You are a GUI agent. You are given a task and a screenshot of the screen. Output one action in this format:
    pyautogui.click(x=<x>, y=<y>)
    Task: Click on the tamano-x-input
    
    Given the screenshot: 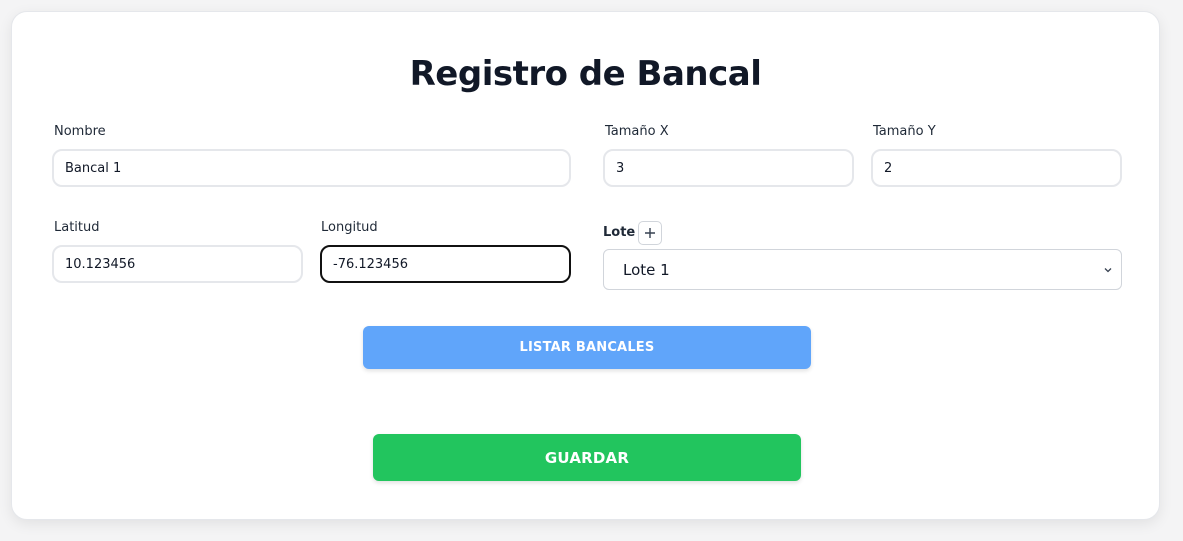 What is the action you would take?
    pyautogui.click(x=728, y=168)
    